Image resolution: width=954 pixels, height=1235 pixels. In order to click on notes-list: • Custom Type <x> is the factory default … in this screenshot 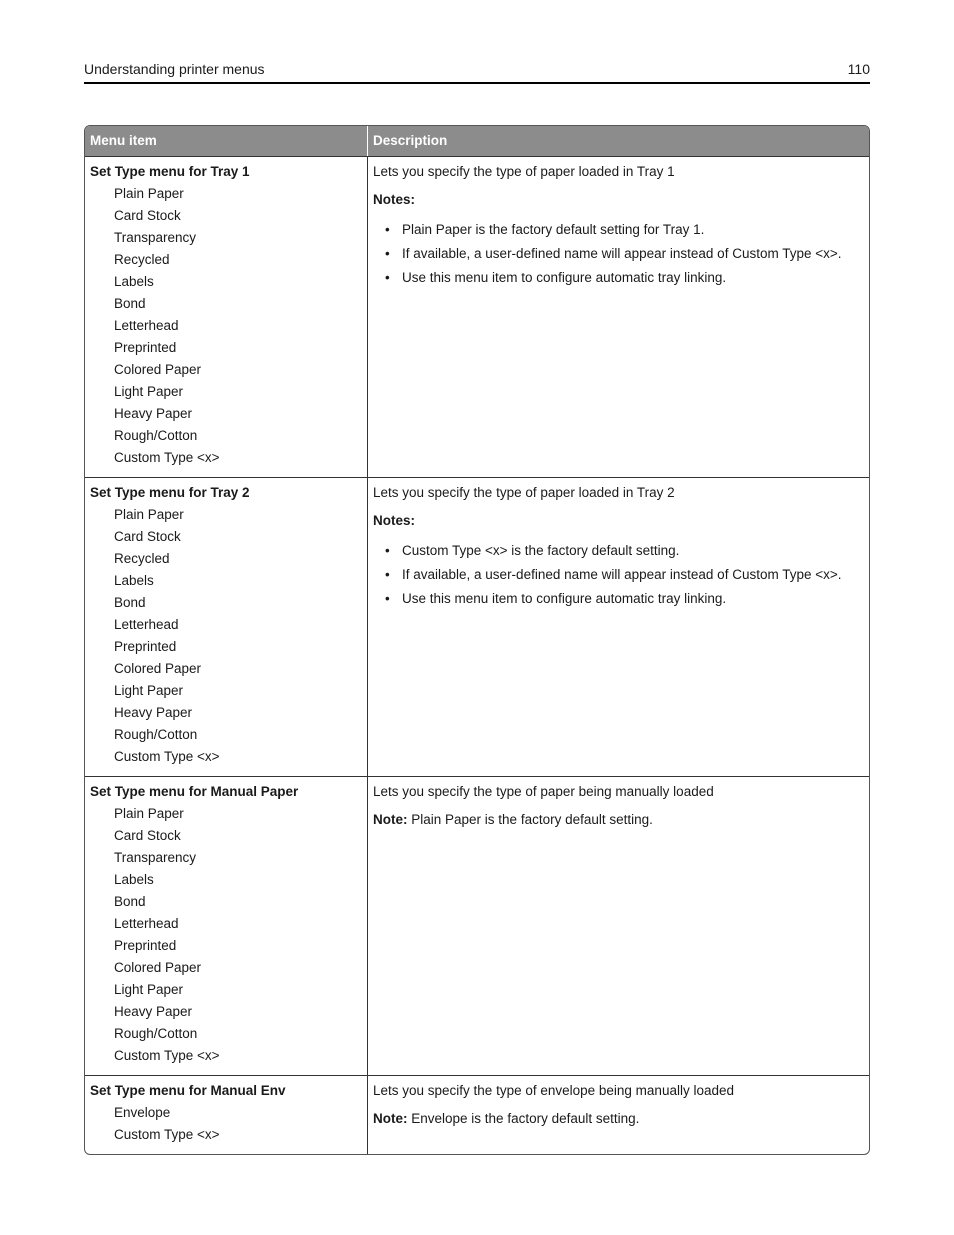, I will do `click(618, 574)`.